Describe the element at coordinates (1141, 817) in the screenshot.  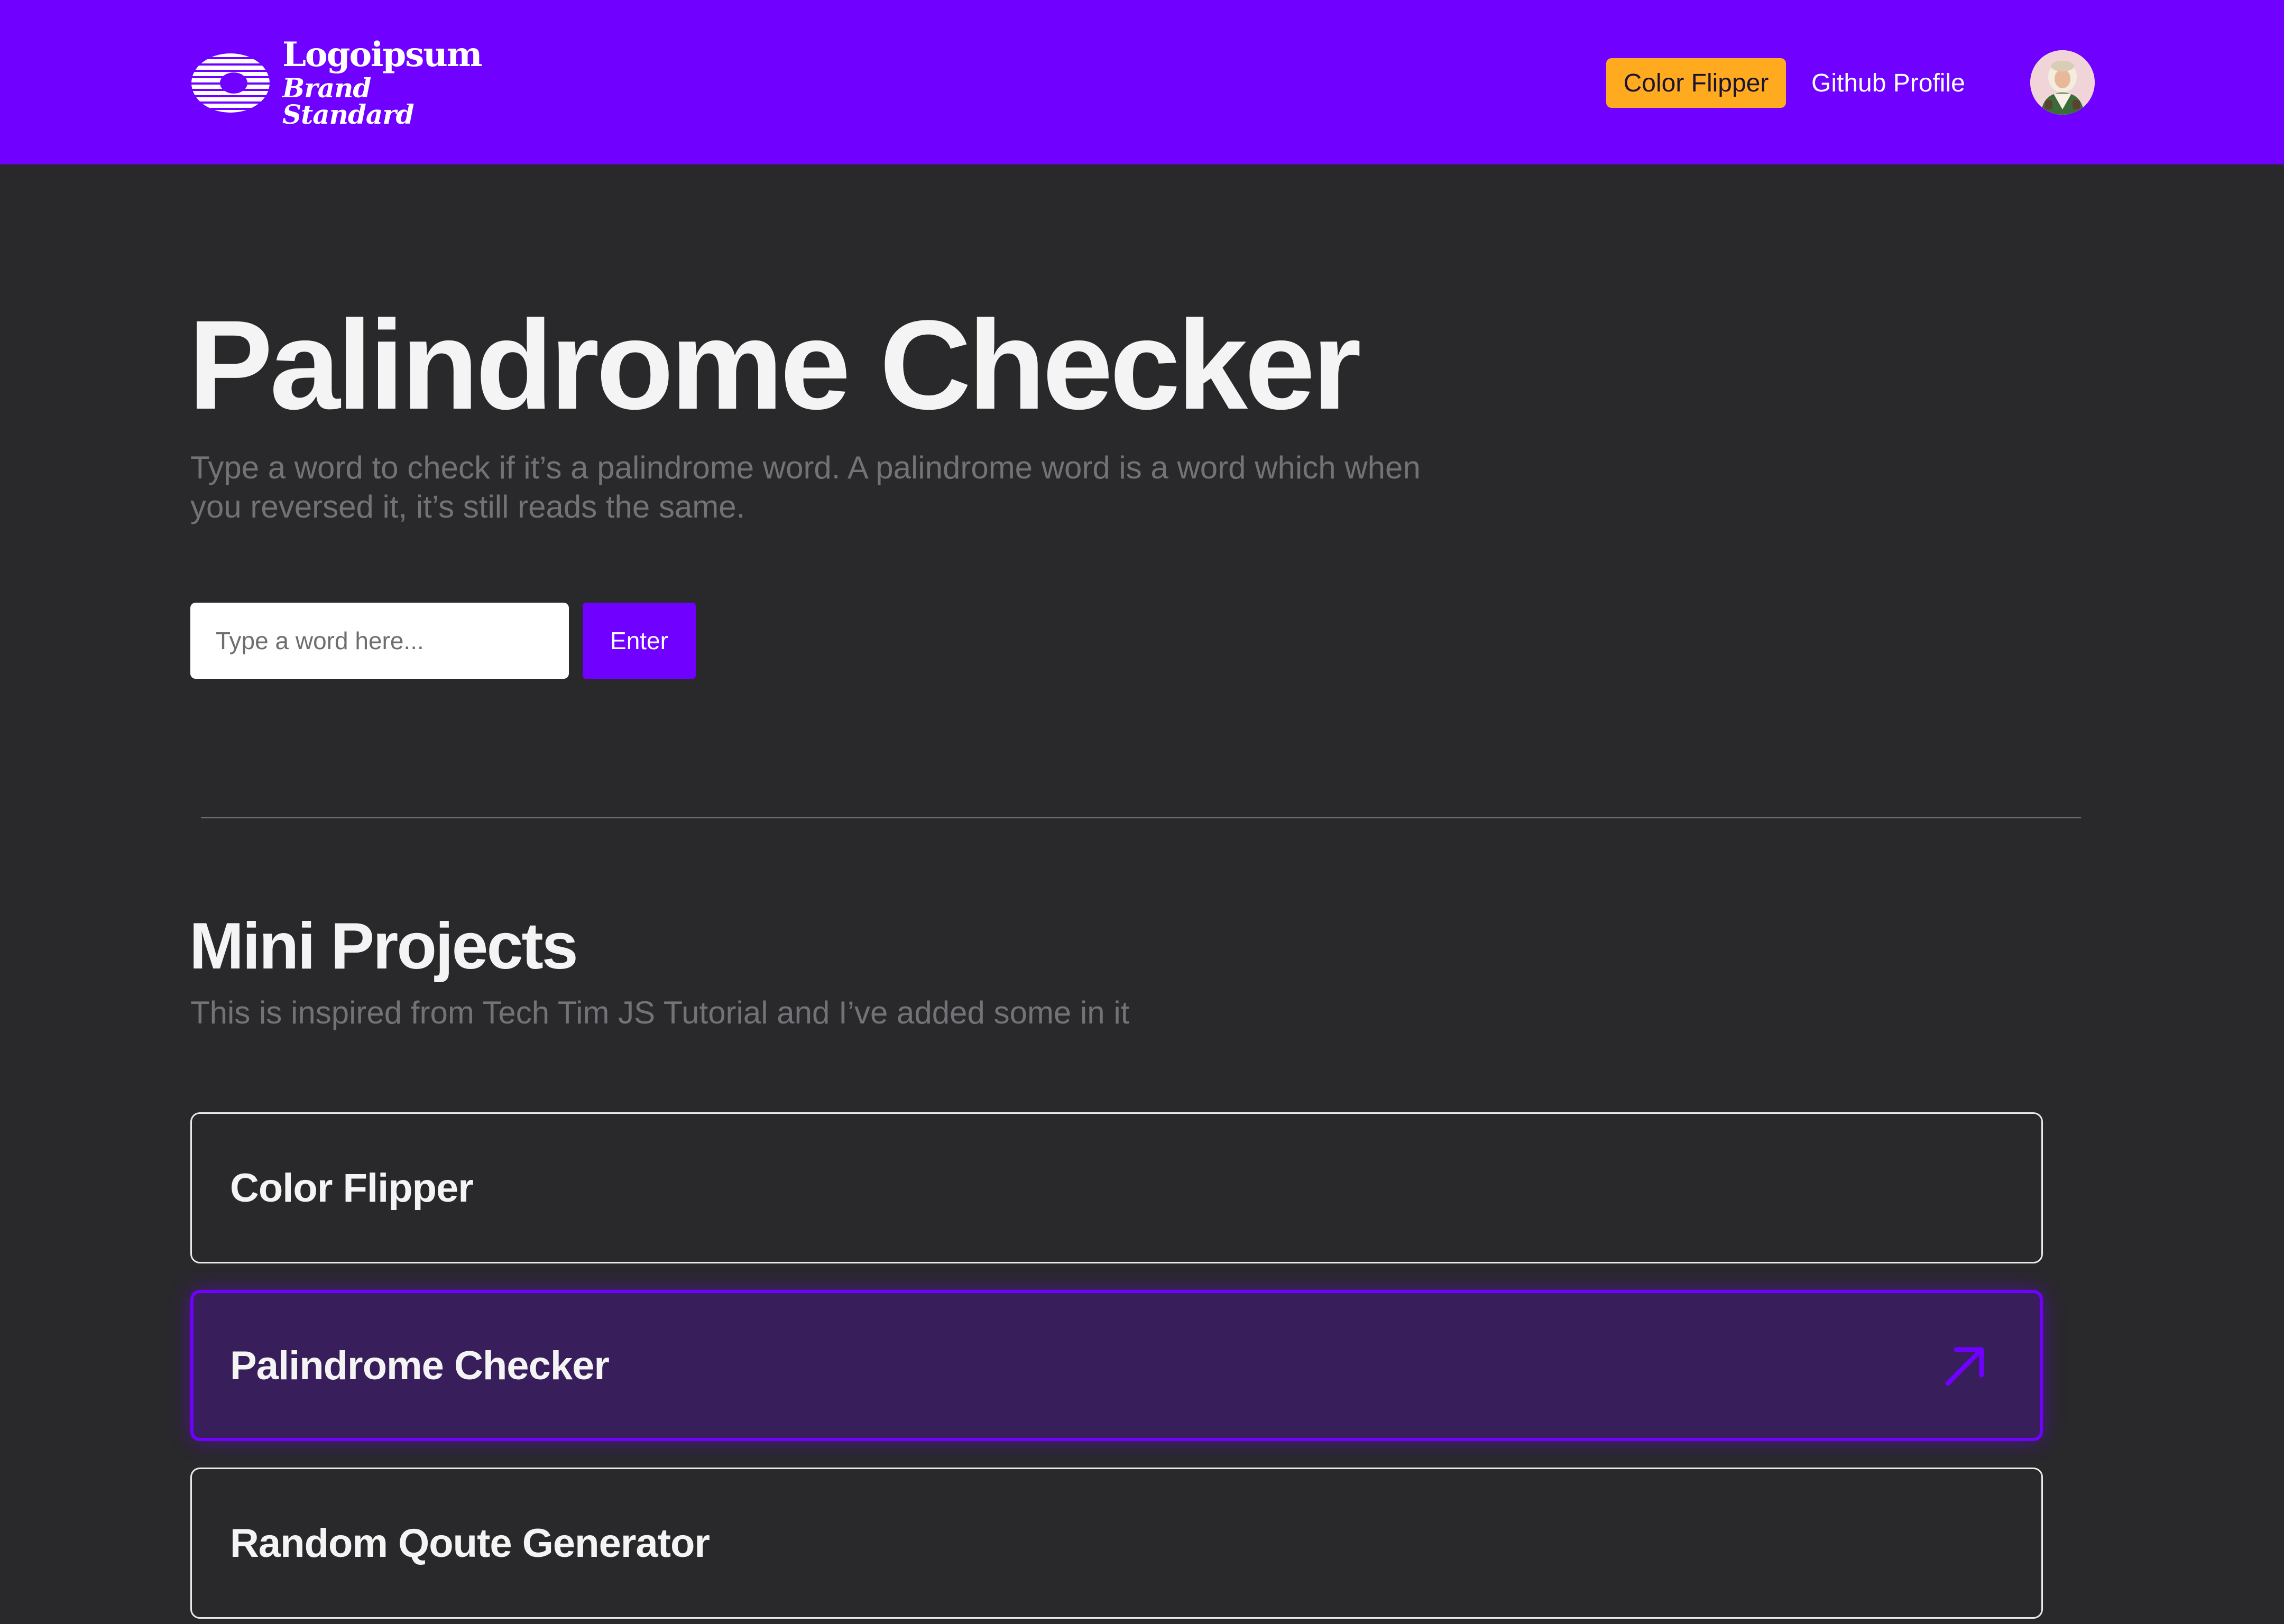
I see `section-divider` at that location.